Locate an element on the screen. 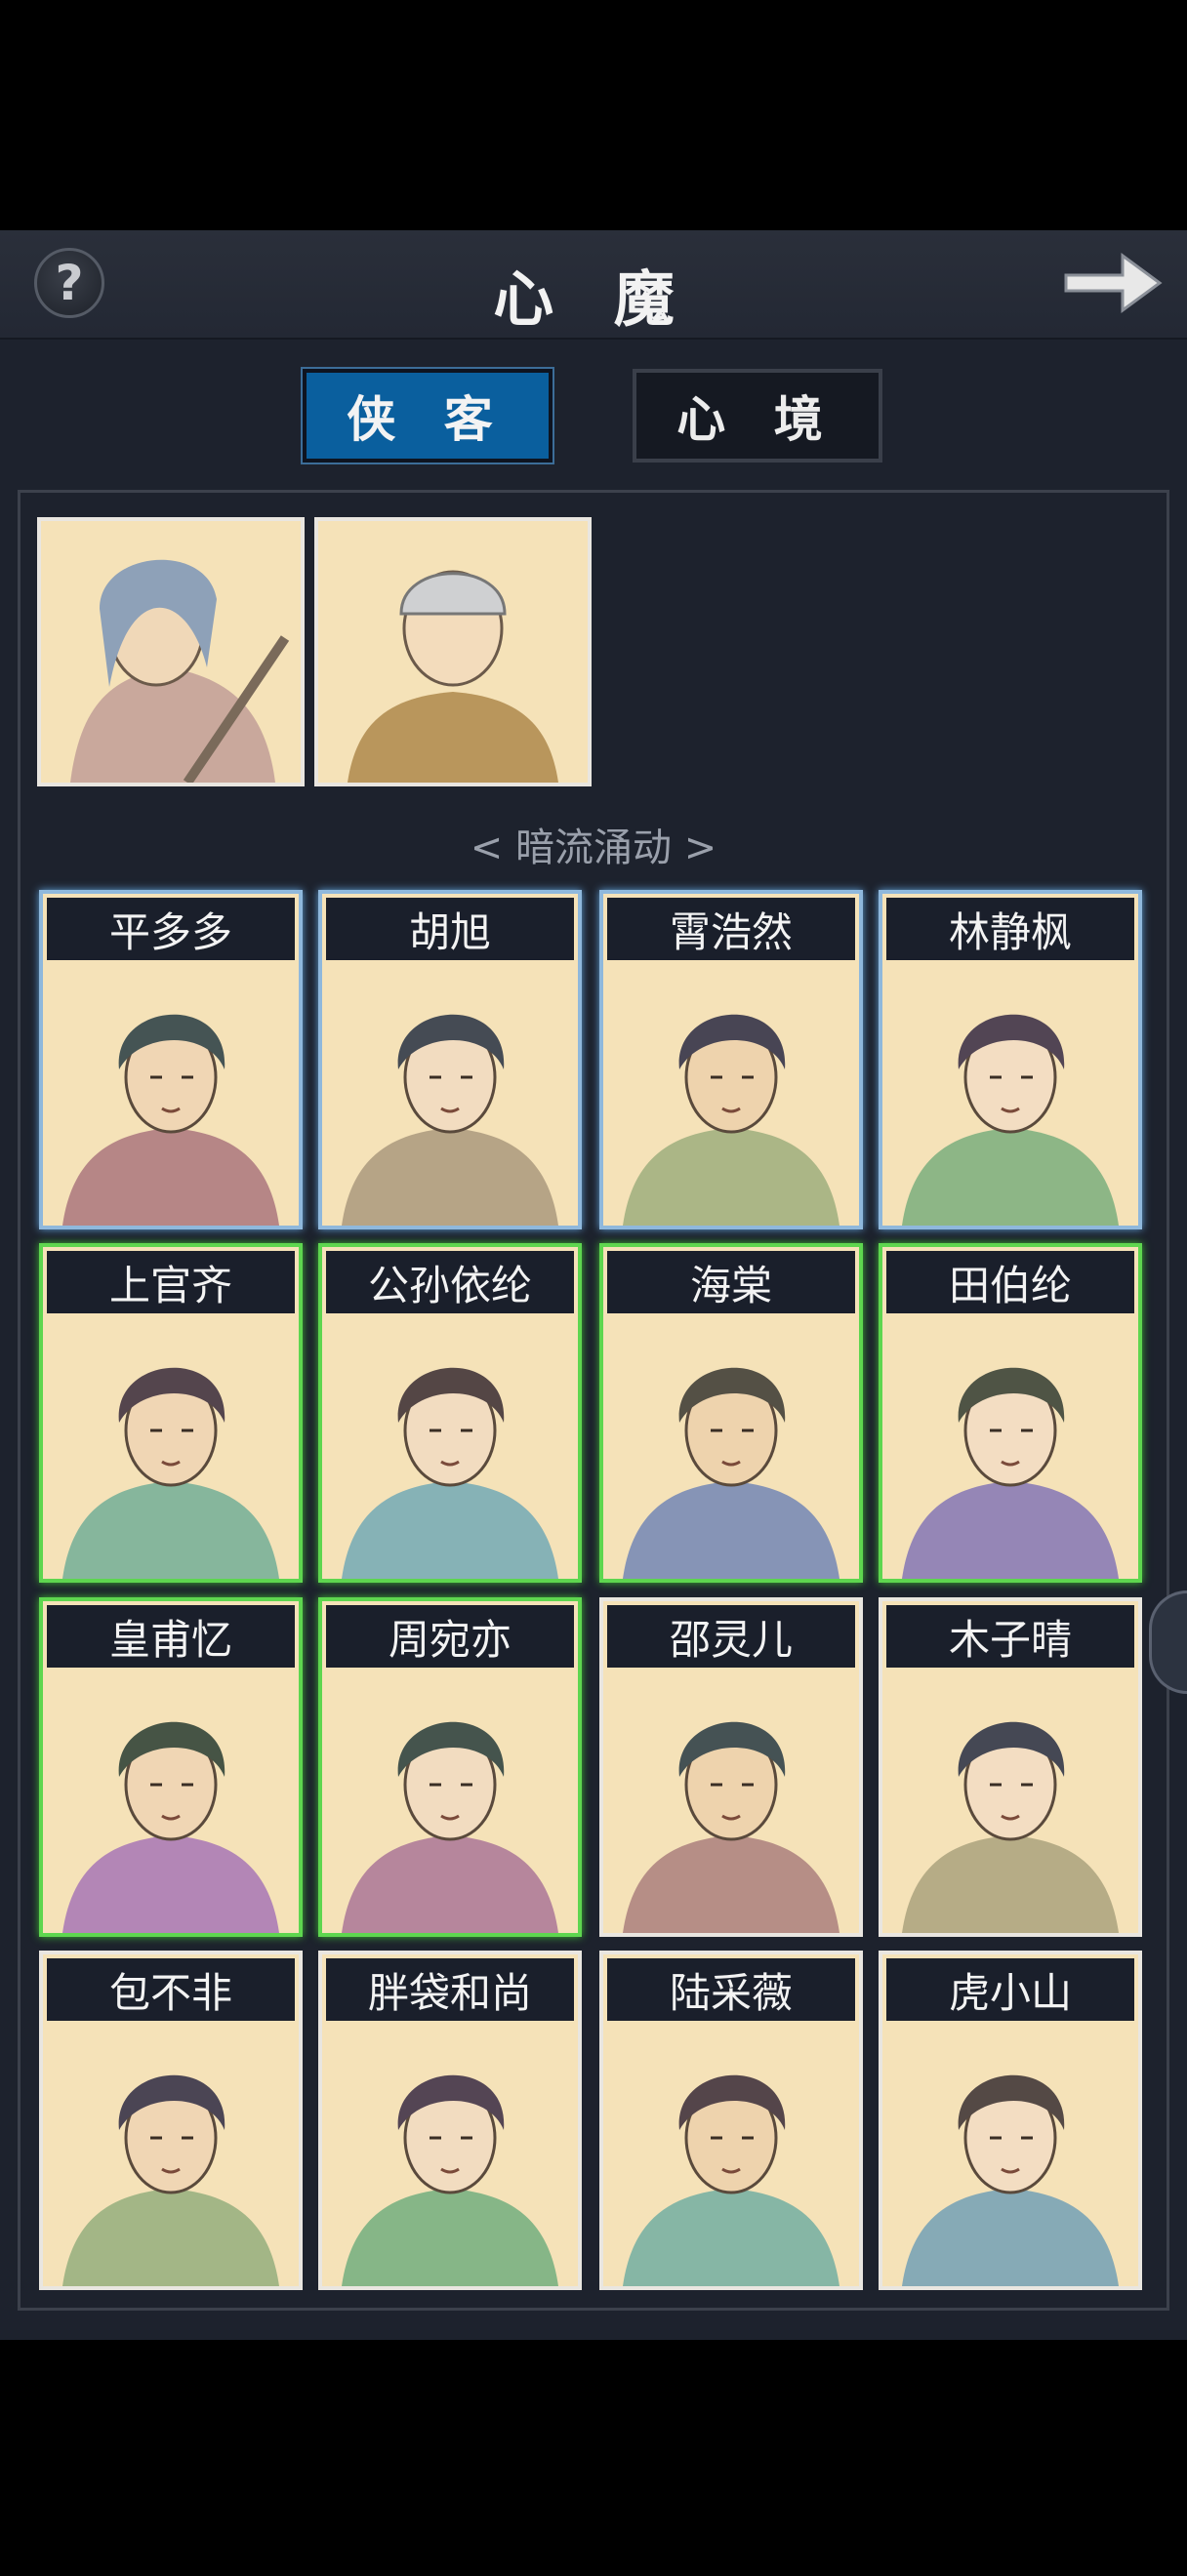  character-card: 邵灵儿 is located at coordinates (731, 1767).